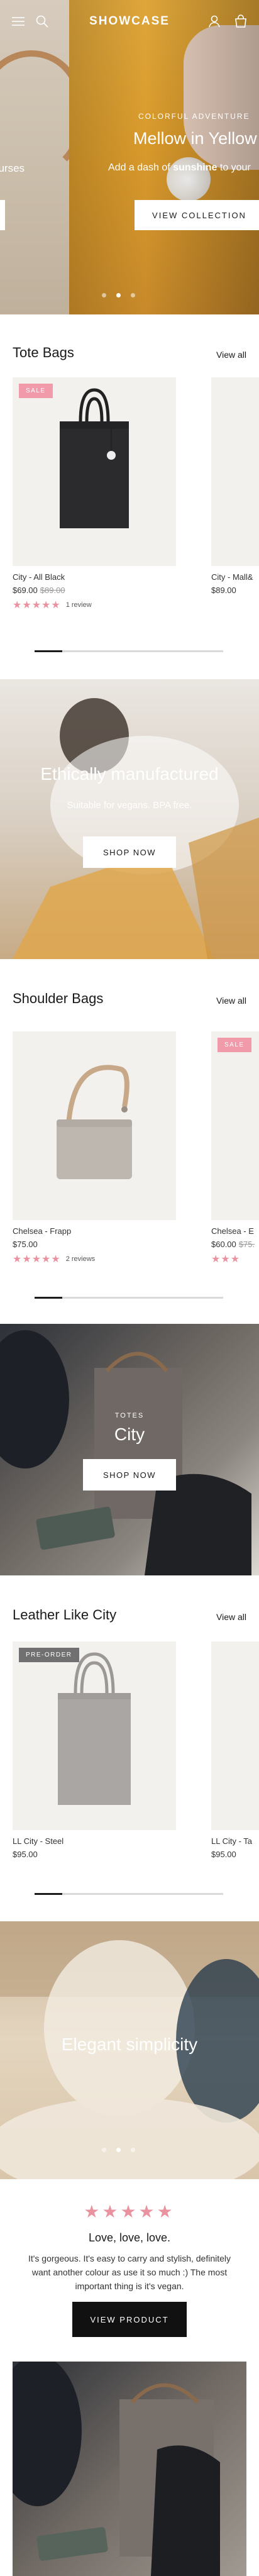 Image resolution: width=259 pixels, height=2576 pixels. Describe the element at coordinates (196, 167) in the screenshot. I see `hero-desc-bold: sunshine` at that location.